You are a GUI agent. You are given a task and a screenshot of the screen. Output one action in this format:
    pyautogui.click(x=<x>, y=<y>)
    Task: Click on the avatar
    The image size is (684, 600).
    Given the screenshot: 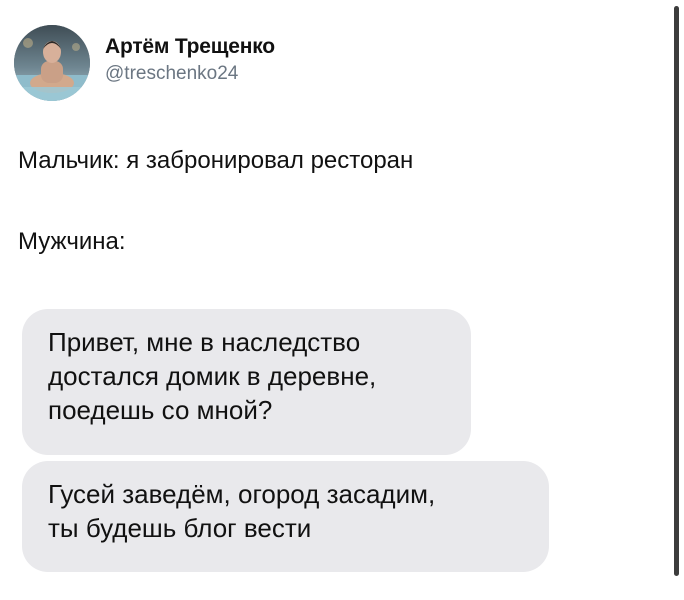 What is the action you would take?
    pyautogui.click(x=52, y=63)
    